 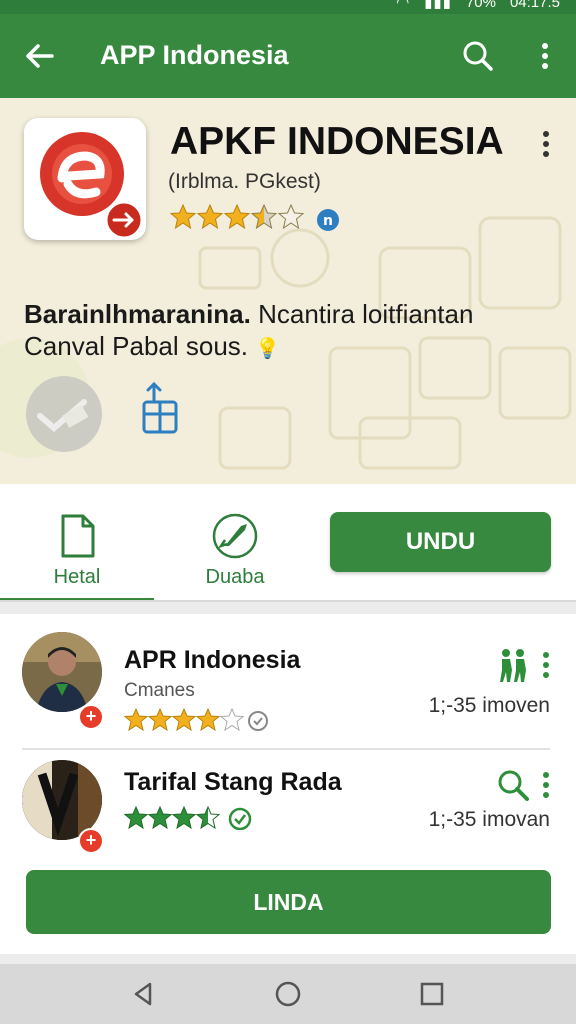 I want to click on list-item: + APR Indonesia Cmanes 1;-35 imoven, so click(x=288, y=687).